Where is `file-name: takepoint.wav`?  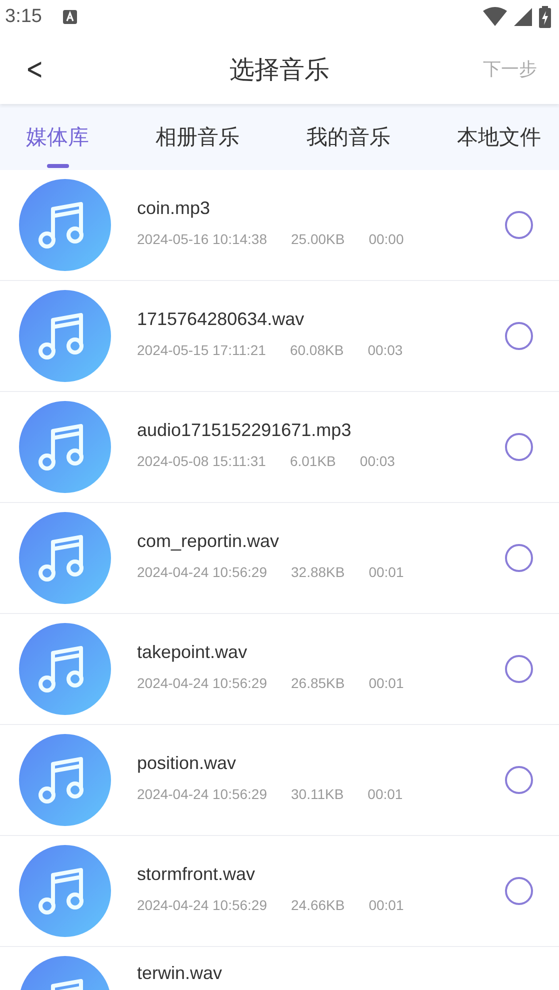
file-name: takepoint.wav is located at coordinates (192, 652).